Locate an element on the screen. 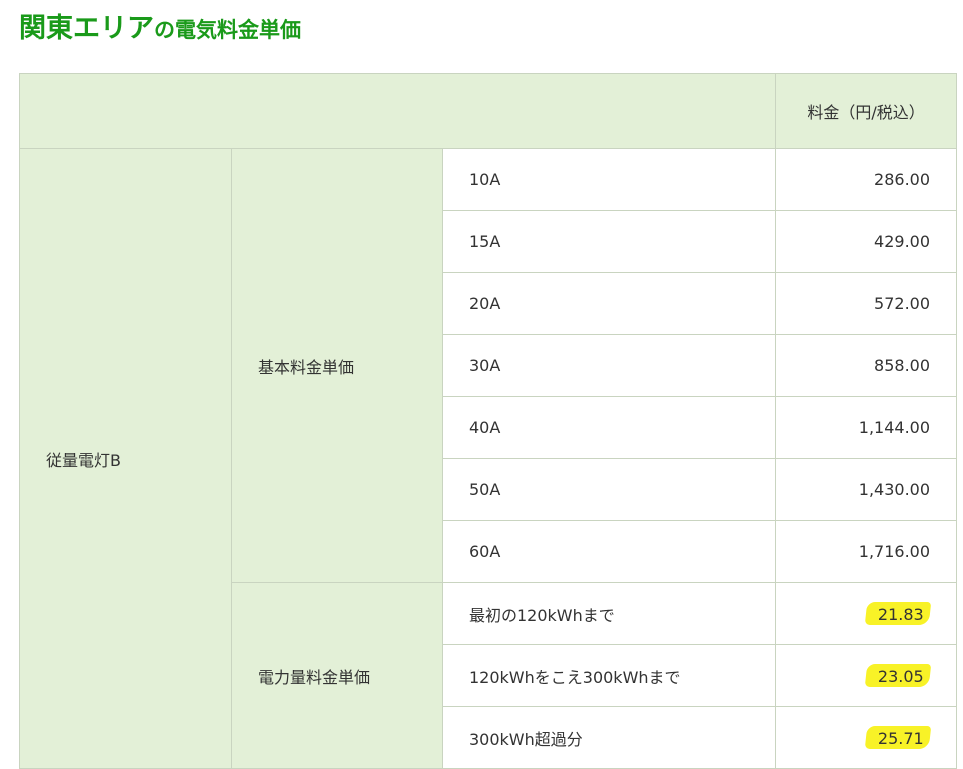  ampere-label: 50A is located at coordinates (609, 489).